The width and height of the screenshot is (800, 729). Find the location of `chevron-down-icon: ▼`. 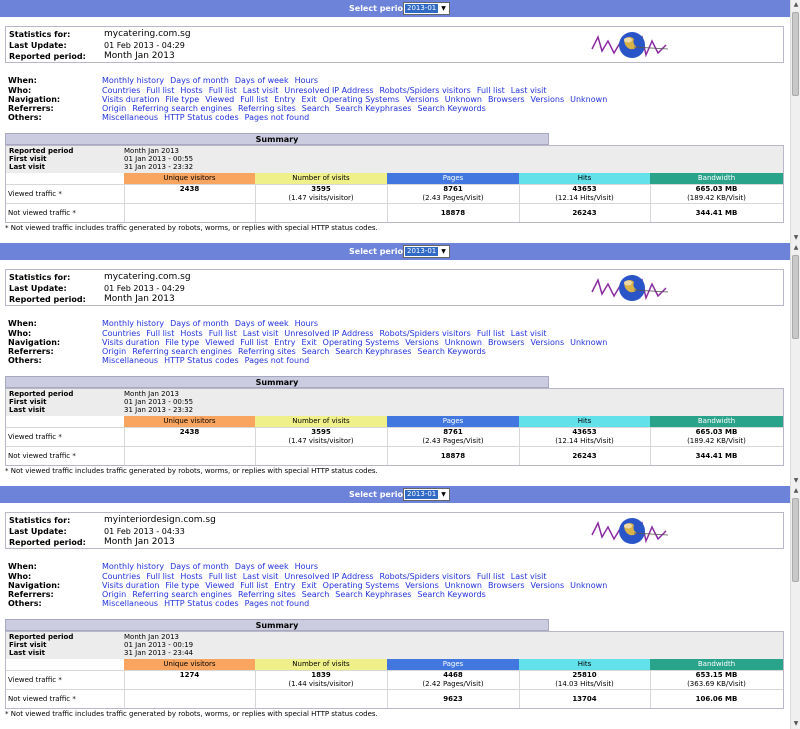

chevron-down-icon: ▼ is located at coordinates (443, 251).